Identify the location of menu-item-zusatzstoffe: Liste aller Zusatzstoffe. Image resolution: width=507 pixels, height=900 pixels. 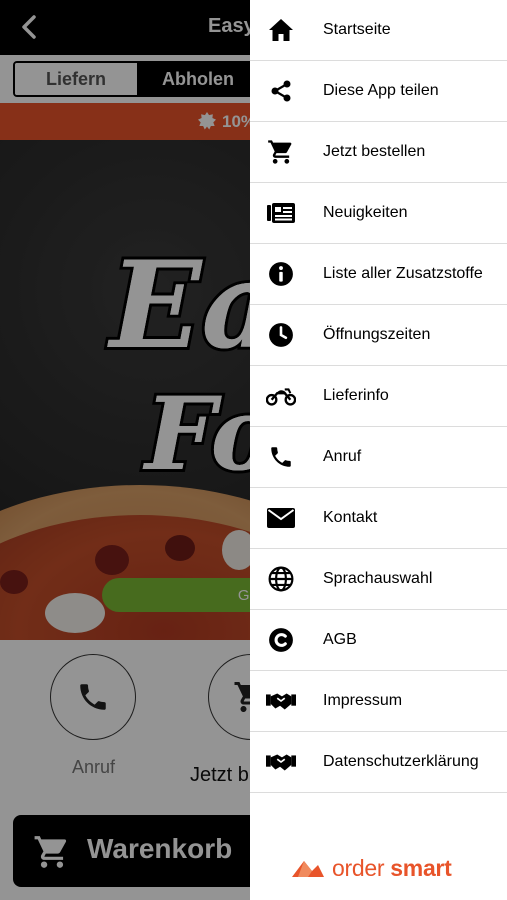
(378, 274).